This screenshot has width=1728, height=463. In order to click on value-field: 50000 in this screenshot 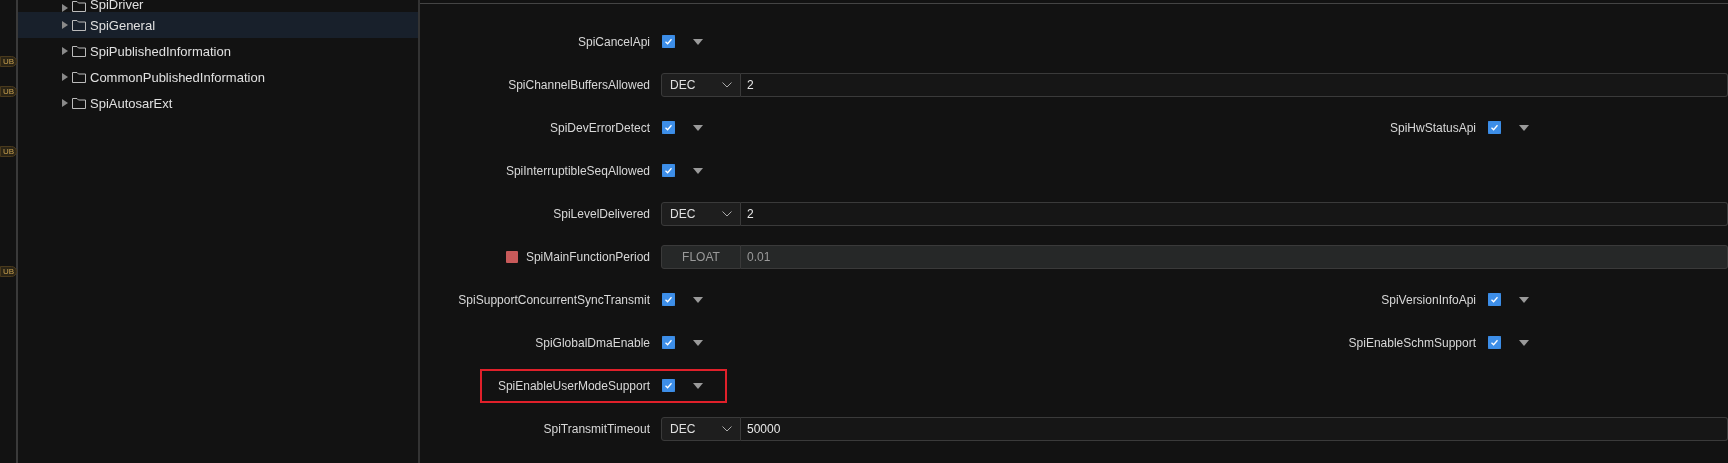, I will do `click(1234, 428)`.